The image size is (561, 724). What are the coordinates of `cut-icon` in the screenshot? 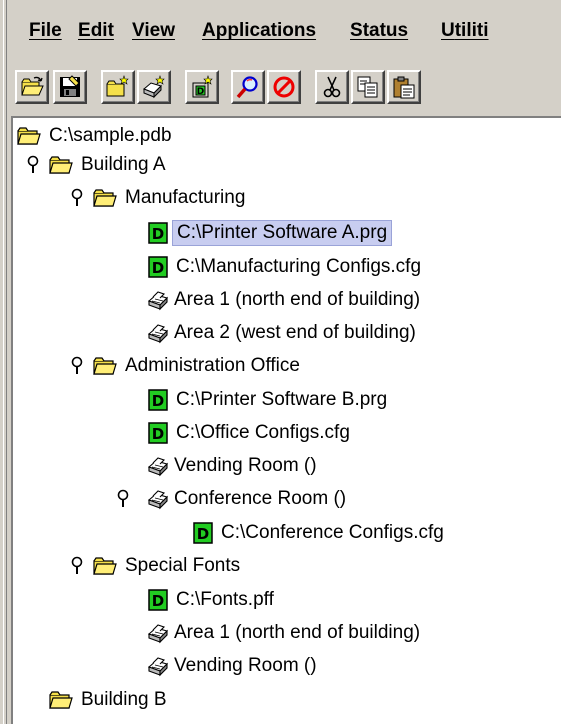 It's located at (332, 87).